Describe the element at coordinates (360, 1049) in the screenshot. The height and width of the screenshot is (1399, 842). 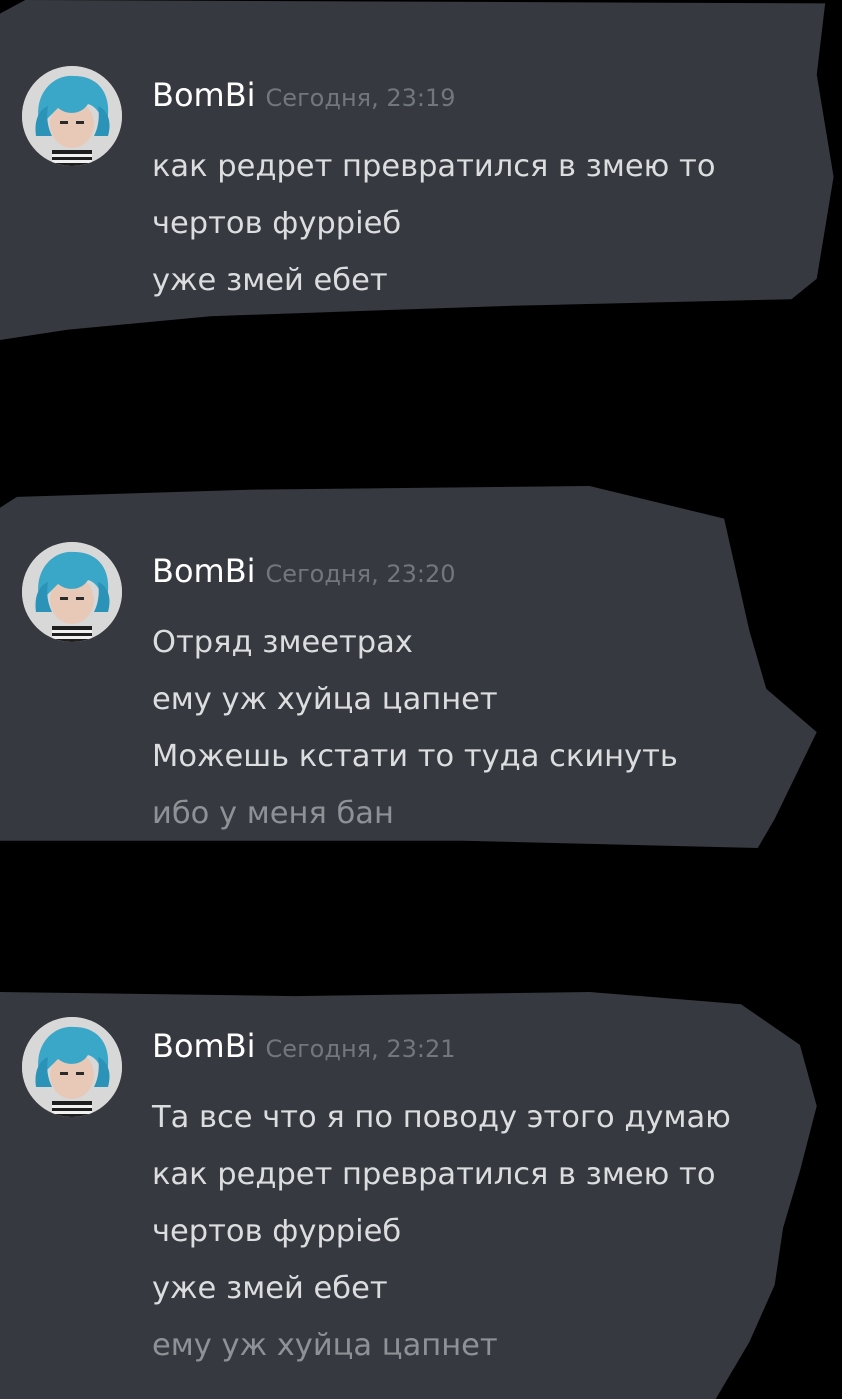
I see `message-timestamp: Сегодня, 23:21` at that location.